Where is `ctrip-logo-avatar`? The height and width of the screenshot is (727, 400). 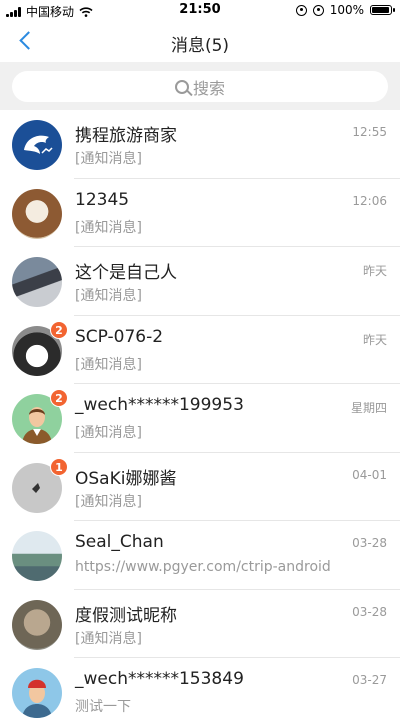
ctrip-logo-avatar is located at coordinates (37, 145).